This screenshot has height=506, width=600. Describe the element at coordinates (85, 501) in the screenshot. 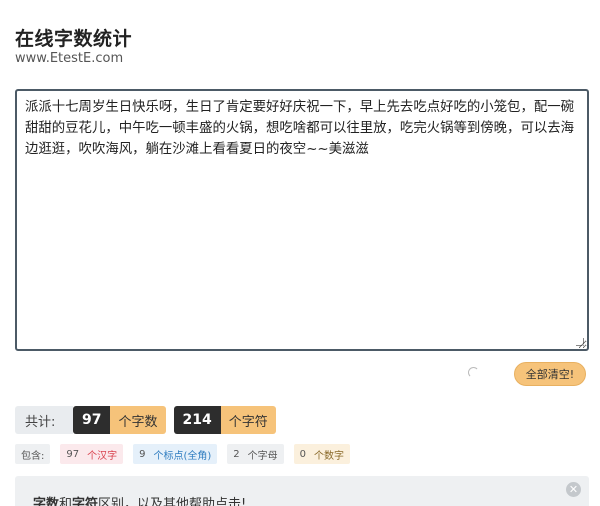

I see `help-term-symbols: 字符` at that location.